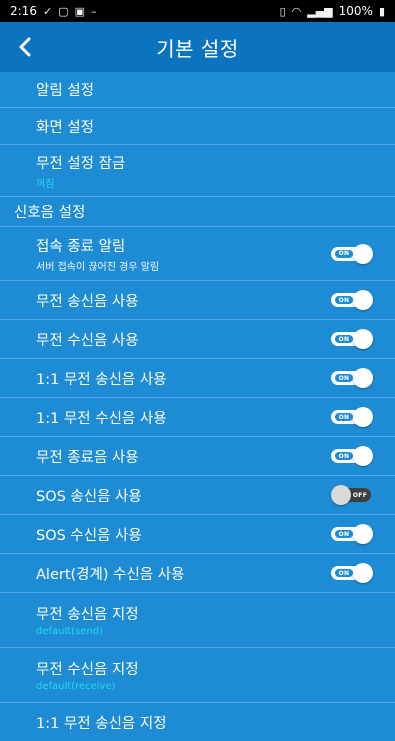 The height and width of the screenshot is (741, 395). Describe the element at coordinates (65, 127) in the screenshot. I see `item-label: 화면 설정` at that location.